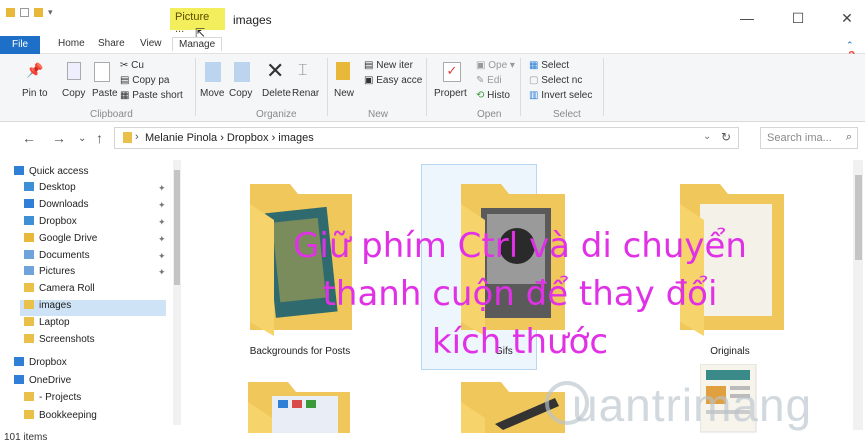 The height and width of the screenshot is (447, 865). I want to click on paste-shortcut-label: Paste short, so click(157, 95).